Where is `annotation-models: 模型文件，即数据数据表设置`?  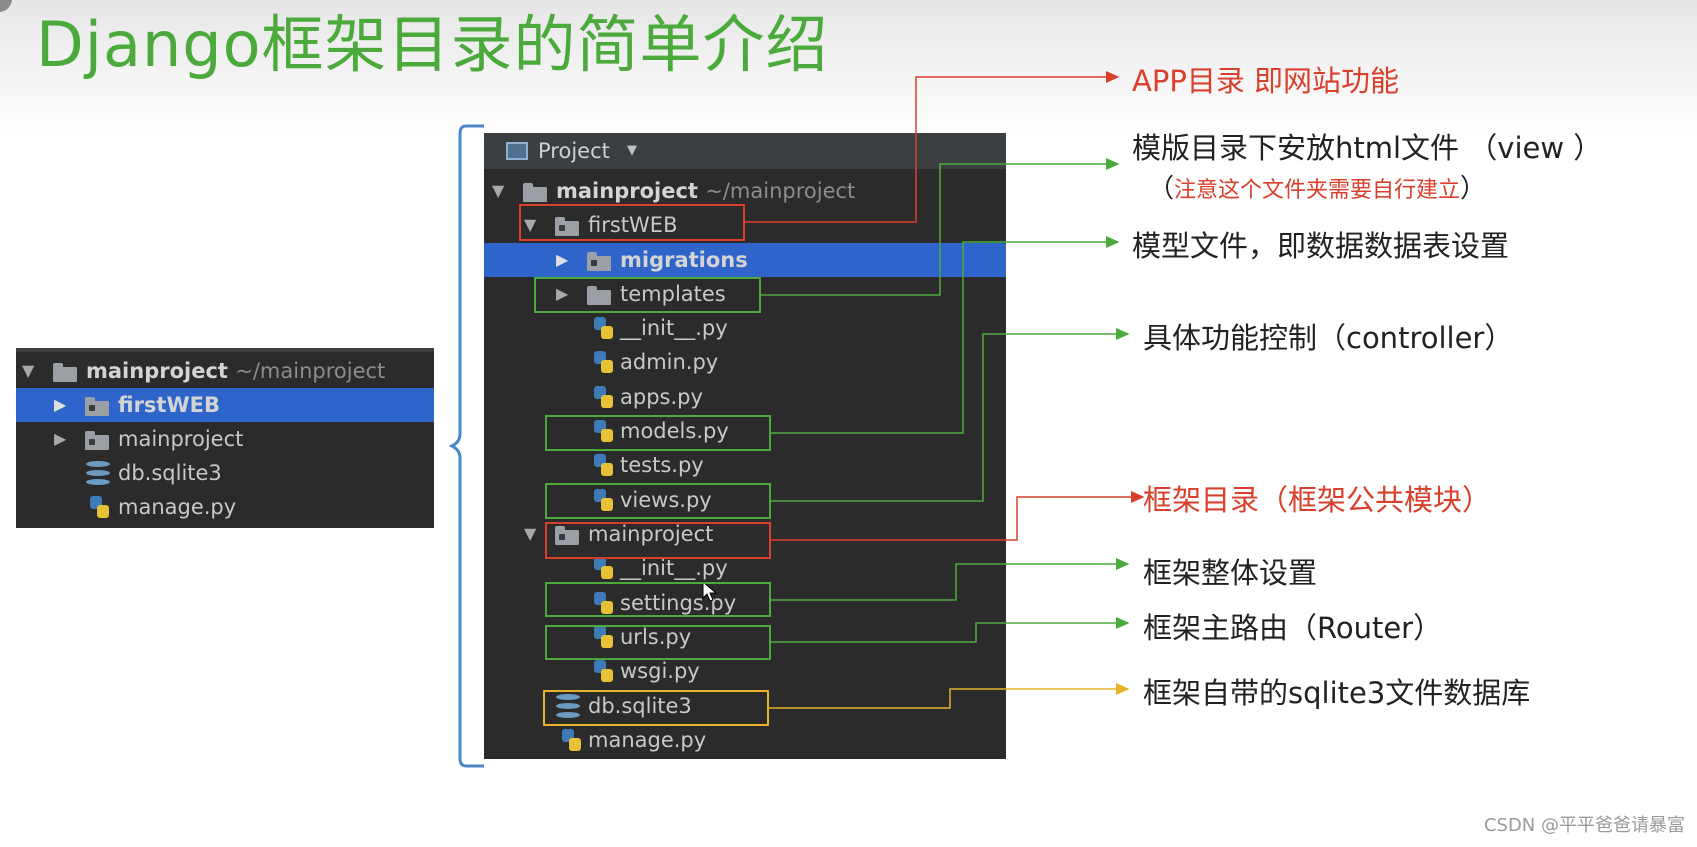 annotation-models: 模型文件，即数据数据表设置 is located at coordinates (1321, 246).